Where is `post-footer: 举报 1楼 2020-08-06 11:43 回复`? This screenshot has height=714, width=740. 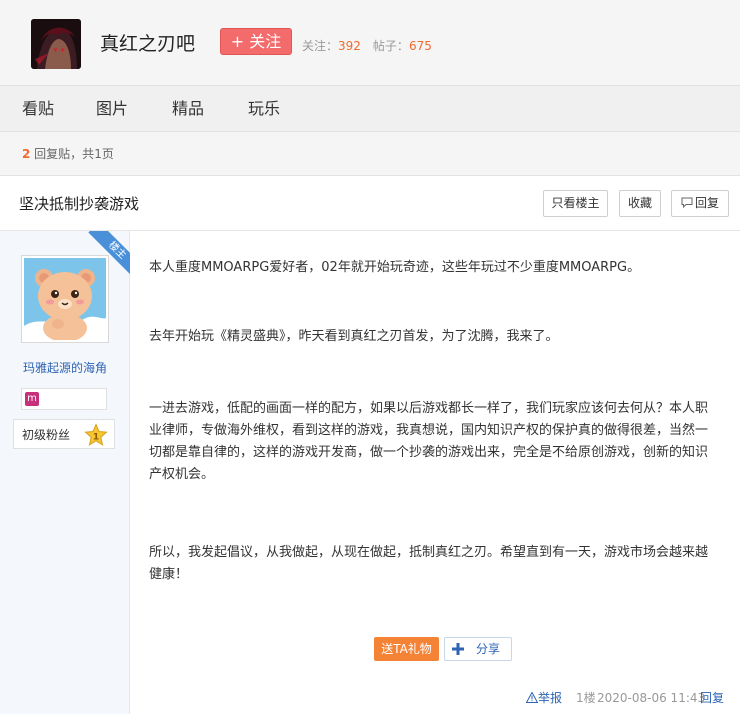 post-footer: 举报 1楼 2020-08-06 11:43 回复 is located at coordinates (439, 698).